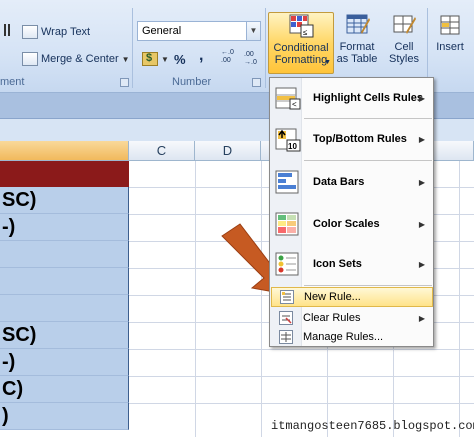  I want to click on menu-item-label: Data Bars, so click(339, 182).